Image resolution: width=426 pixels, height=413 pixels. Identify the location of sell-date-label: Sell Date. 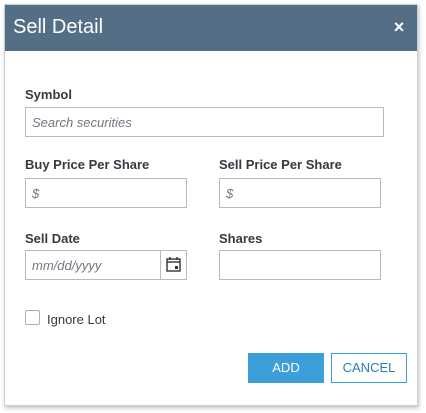
(52, 238).